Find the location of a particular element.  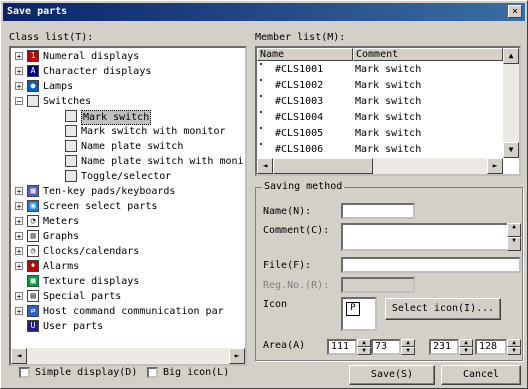

class-list-hscrollbar: ◄ ► is located at coordinates (128, 356).